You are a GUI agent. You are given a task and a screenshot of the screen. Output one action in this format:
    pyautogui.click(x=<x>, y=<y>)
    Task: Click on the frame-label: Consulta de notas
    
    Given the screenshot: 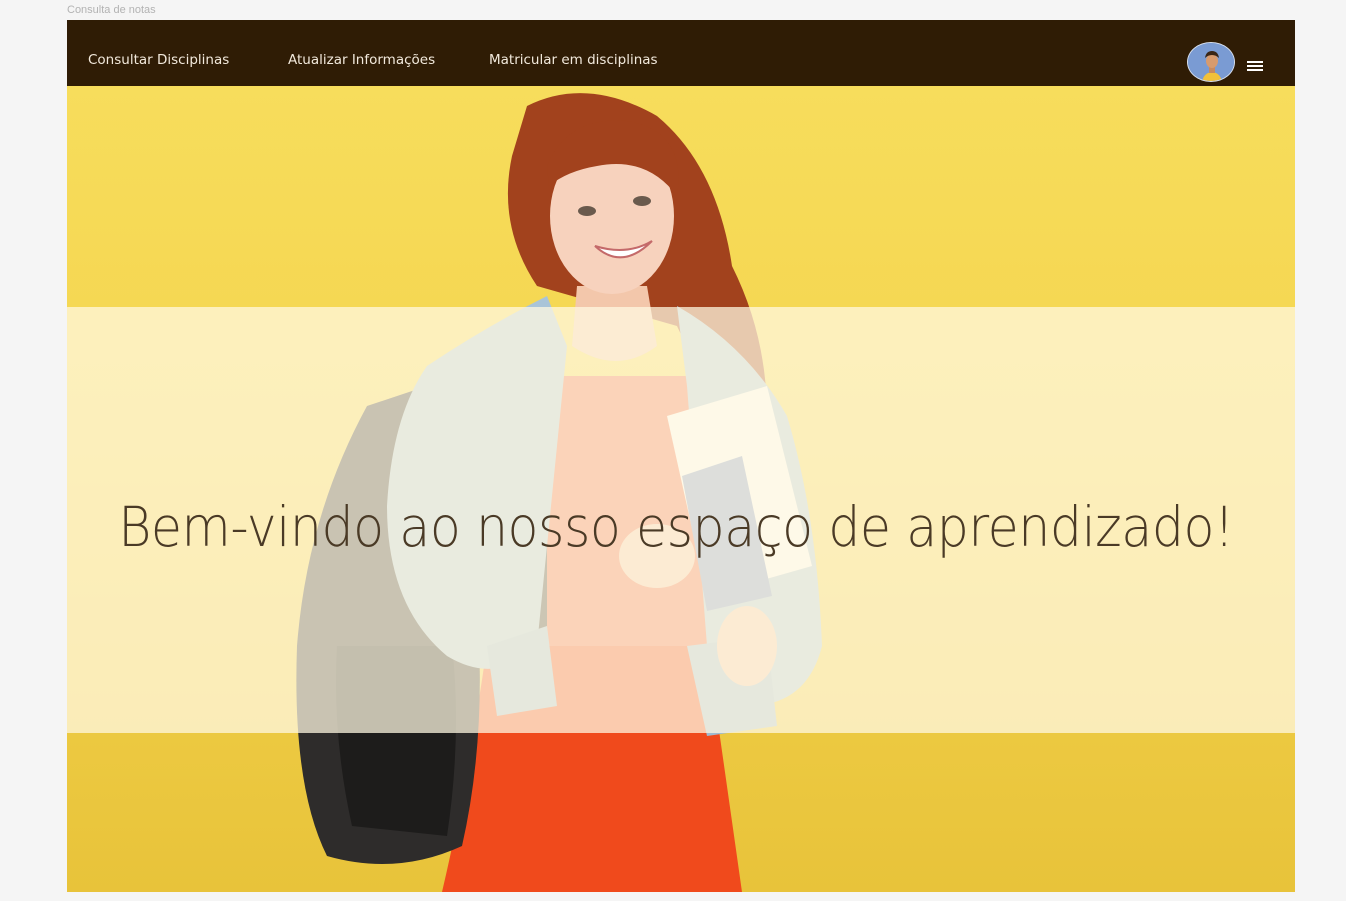 What is the action you would take?
    pyautogui.click(x=111, y=10)
    